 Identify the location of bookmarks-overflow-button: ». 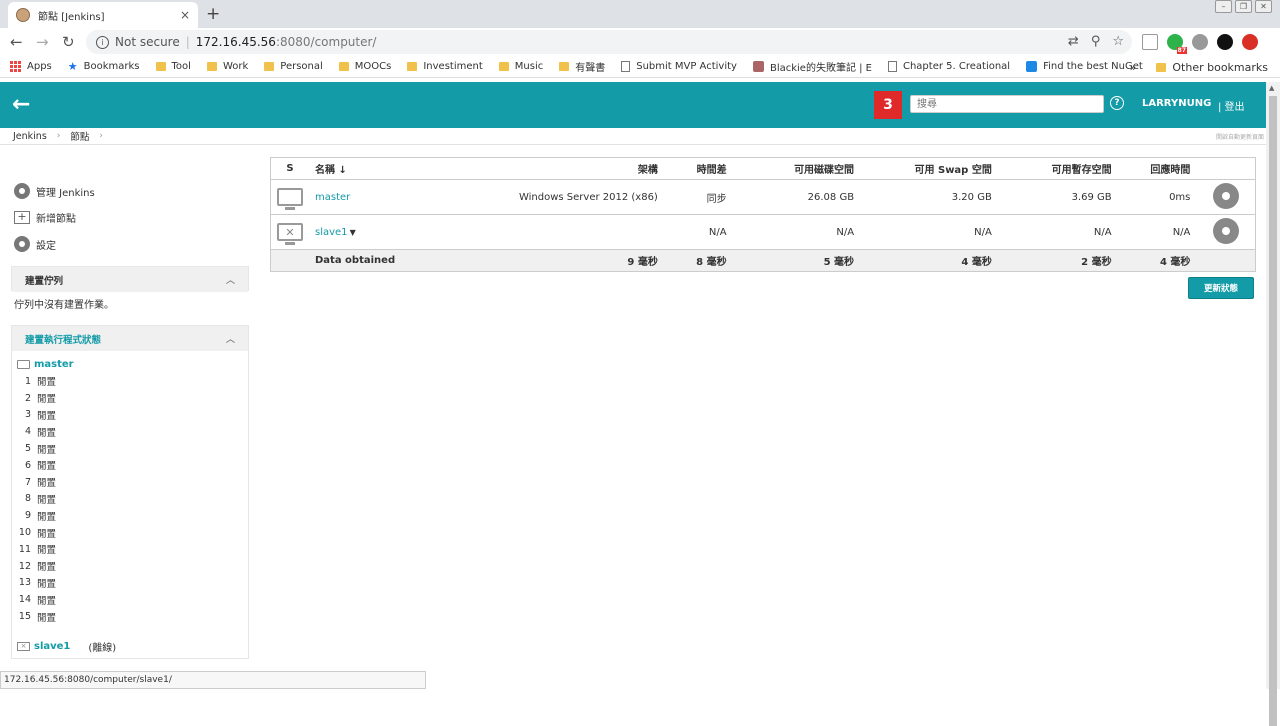
(1133, 67).